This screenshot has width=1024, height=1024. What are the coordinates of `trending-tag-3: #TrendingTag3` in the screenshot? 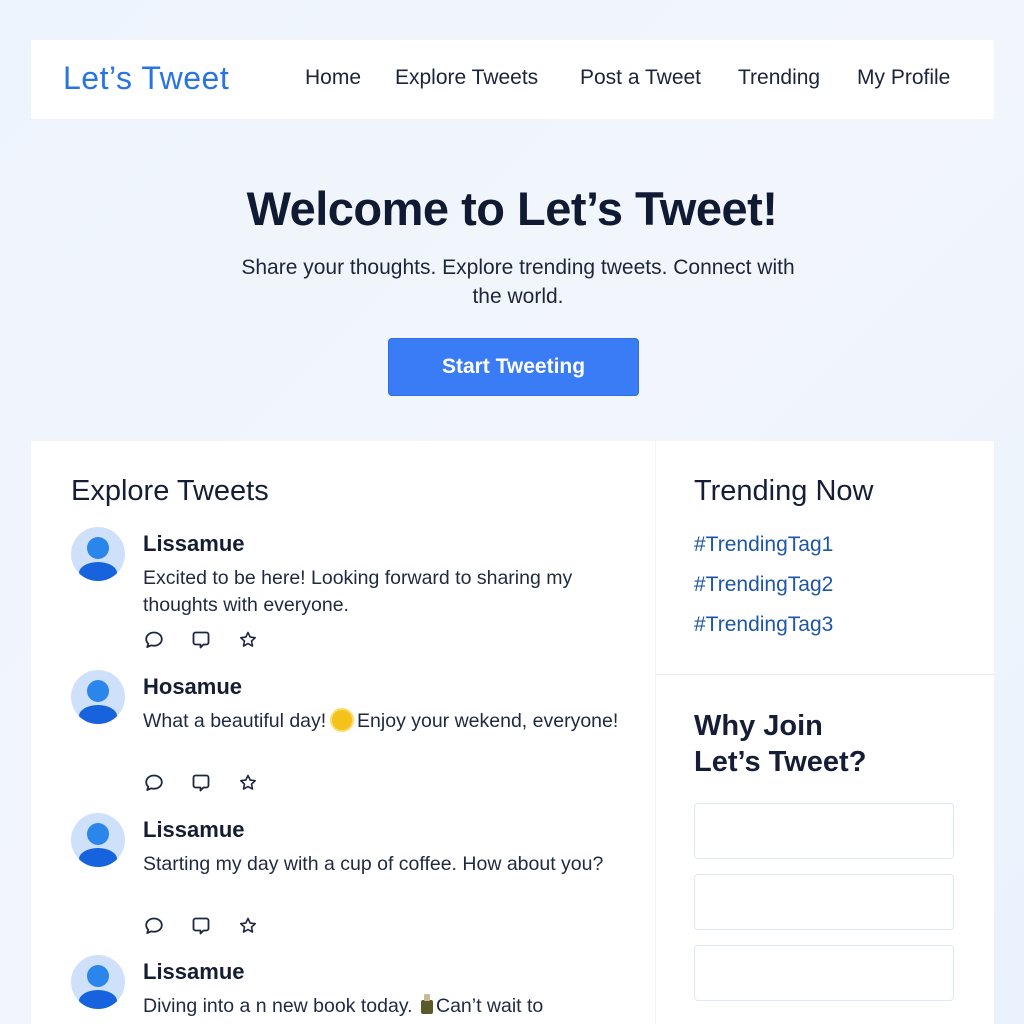 It's located at (763, 625).